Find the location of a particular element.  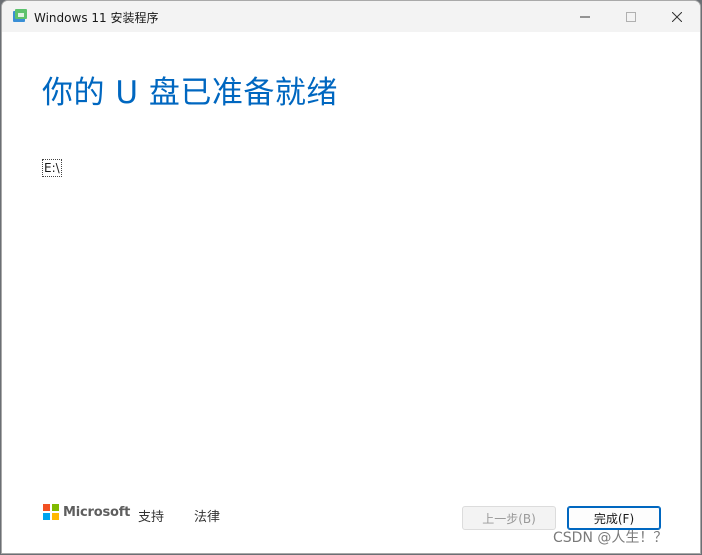

close-icon is located at coordinates (677, 16).